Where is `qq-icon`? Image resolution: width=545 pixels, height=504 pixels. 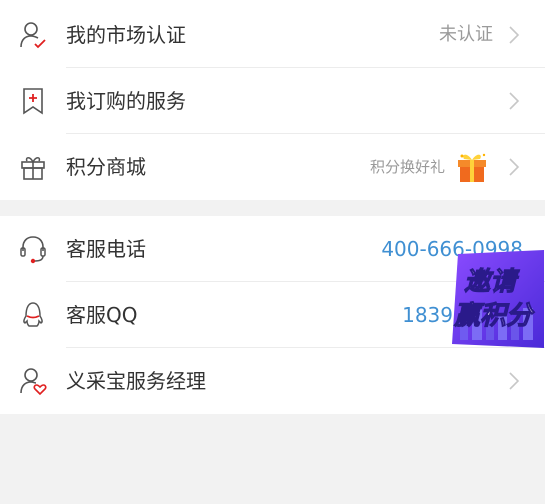 qq-icon is located at coordinates (33, 314).